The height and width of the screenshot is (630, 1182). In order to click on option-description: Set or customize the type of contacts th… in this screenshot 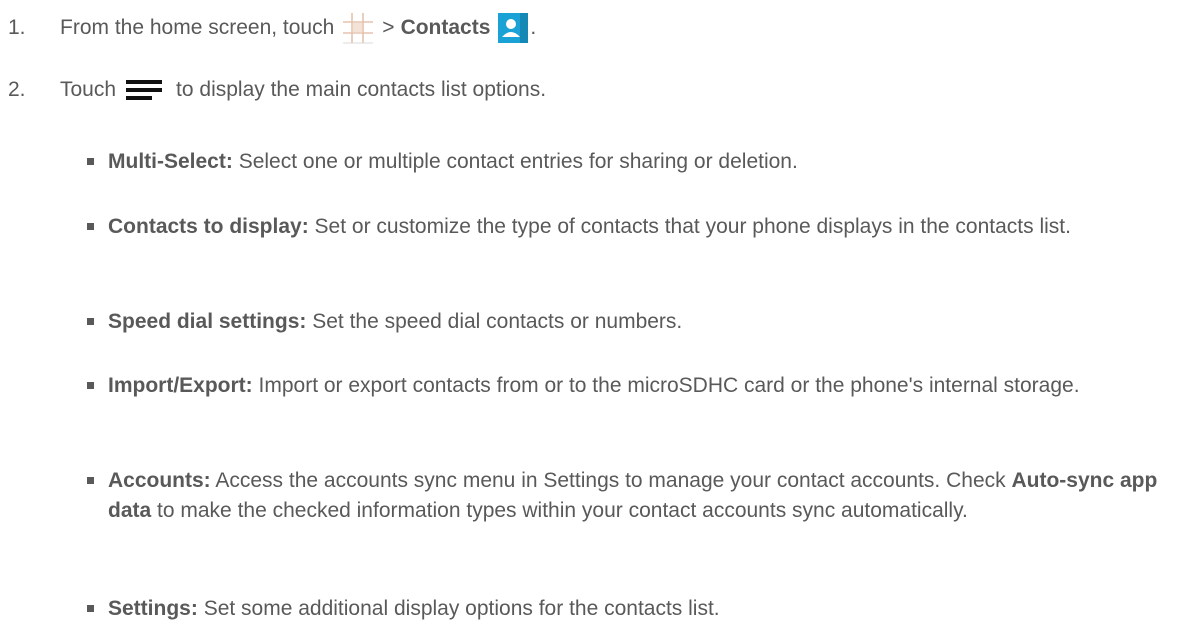, I will do `click(692, 226)`.